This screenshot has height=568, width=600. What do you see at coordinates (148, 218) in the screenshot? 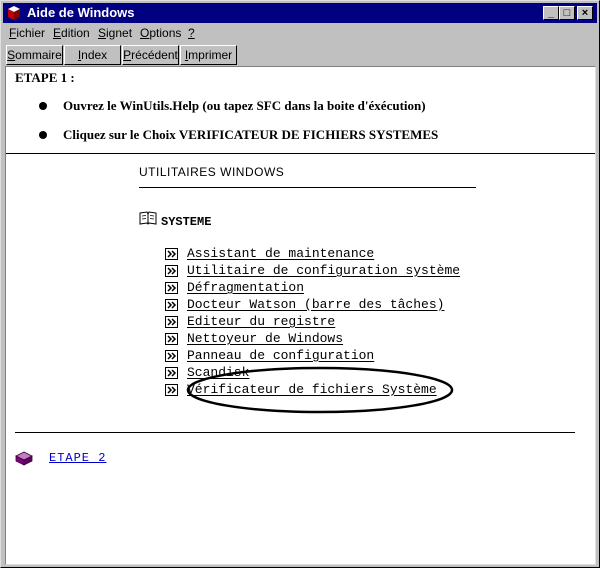
I see `open-book-icon` at bounding box center [148, 218].